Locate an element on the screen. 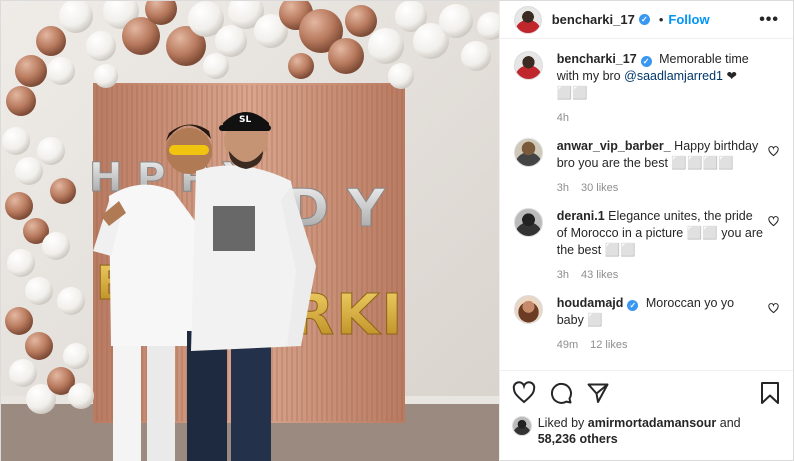  action-bar is located at coordinates (646, 393).